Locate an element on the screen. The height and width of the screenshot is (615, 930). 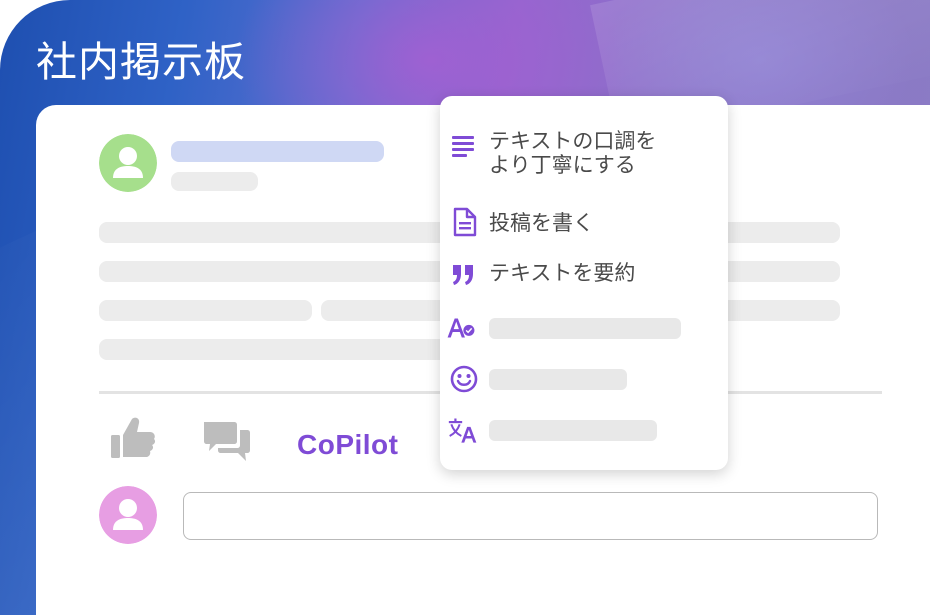
author-avatar is located at coordinates (128, 163).